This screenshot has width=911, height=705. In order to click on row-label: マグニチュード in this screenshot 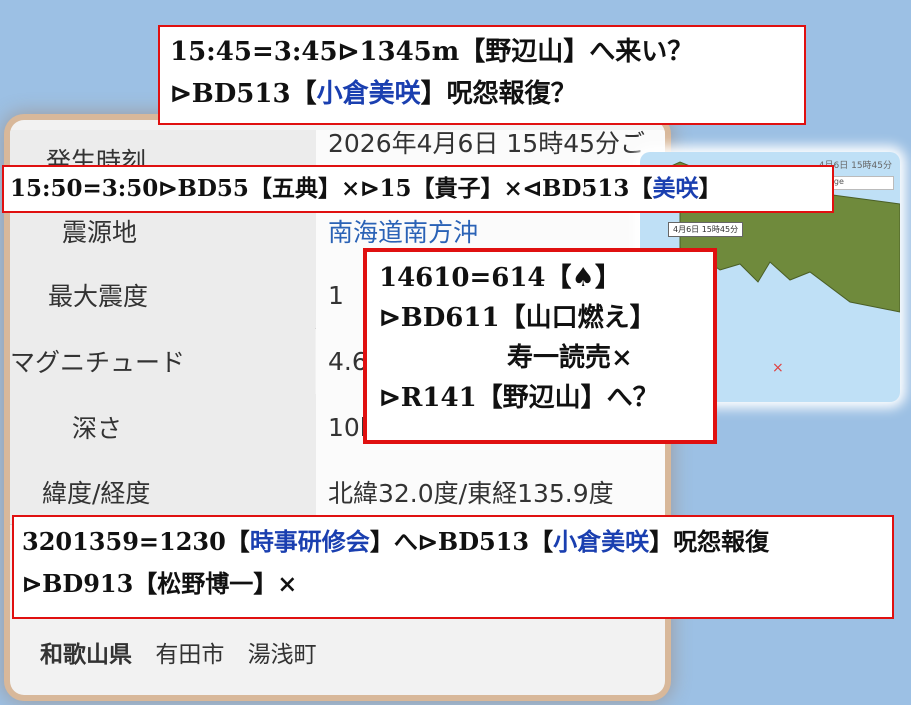, I will do `click(162, 361)`.